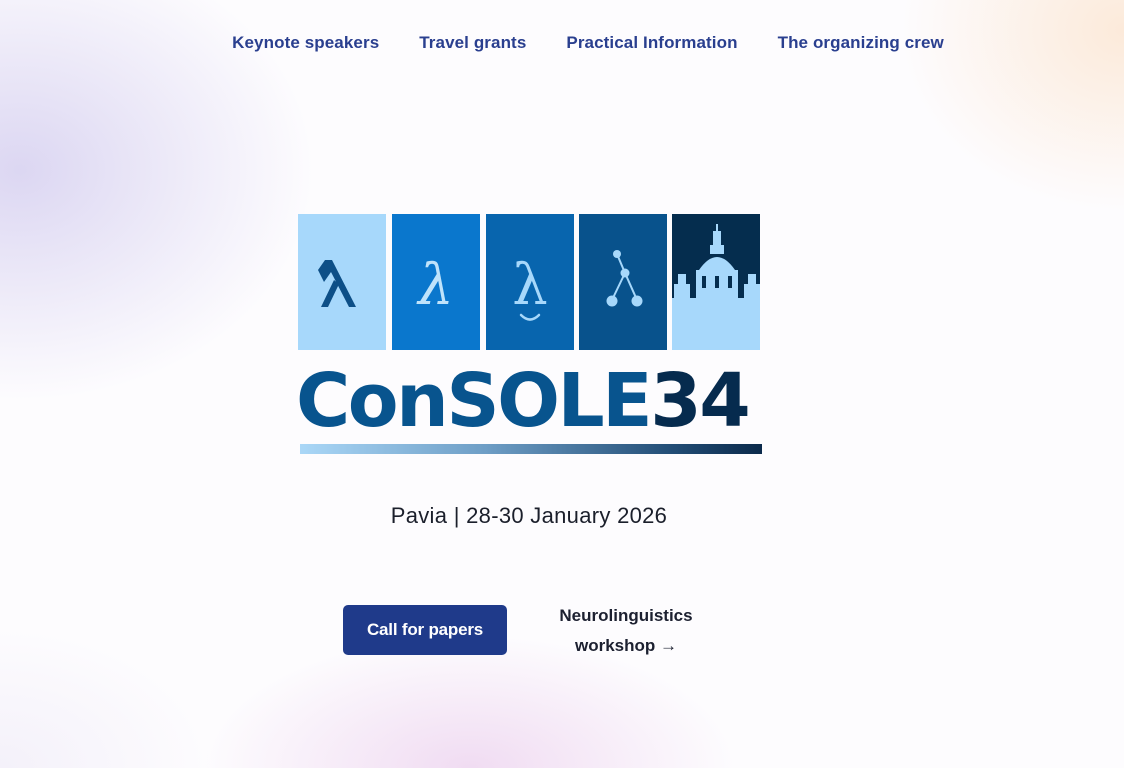 This screenshot has width=1124, height=768. What do you see at coordinates (700, 401) in the screenshot?
I see `logo-wordmark-number: 34` at bounding box center [700, 401].